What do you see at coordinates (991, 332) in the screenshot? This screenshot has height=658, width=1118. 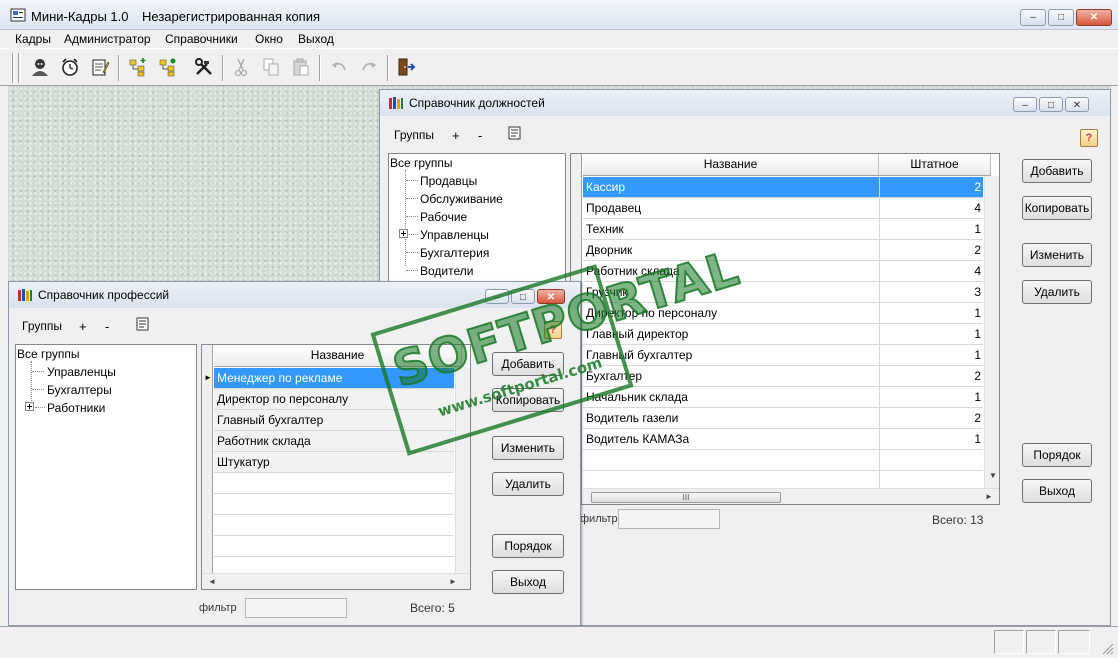 I see `positions-vertical-scrollbar: ▼` at bounding box center [991, 332].